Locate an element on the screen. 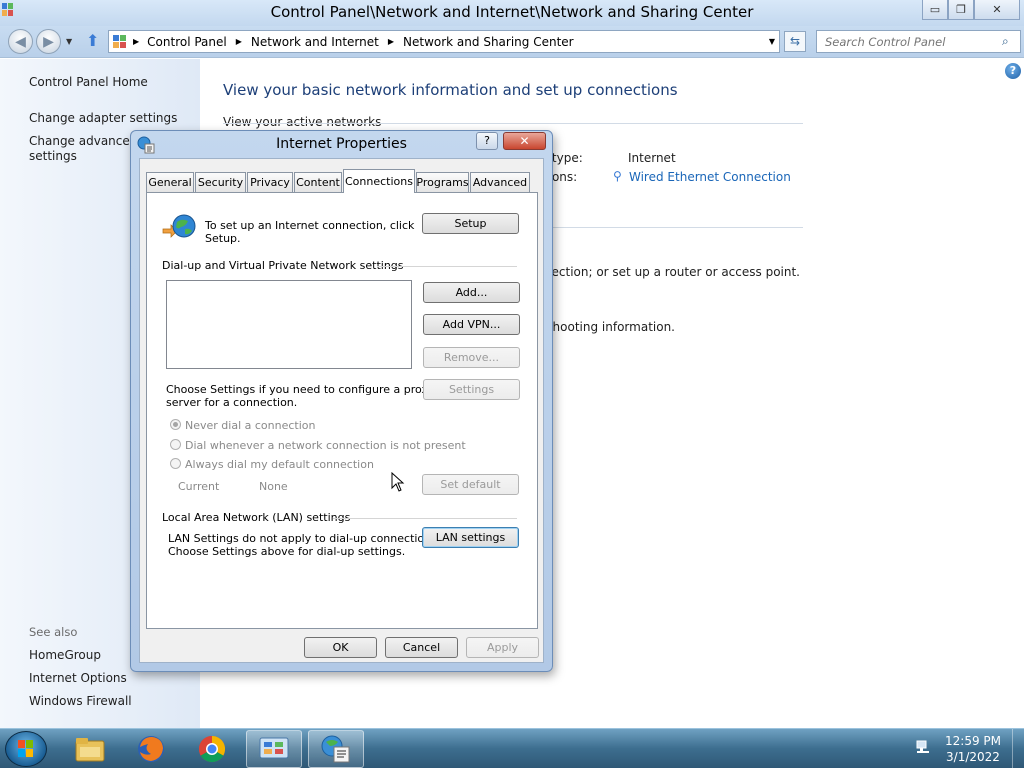 Image resolution: width=1024 pixels, height=768 pixels. system-clock: 12:59 PM 3/1/2022 is located at coordinates (973, 749).